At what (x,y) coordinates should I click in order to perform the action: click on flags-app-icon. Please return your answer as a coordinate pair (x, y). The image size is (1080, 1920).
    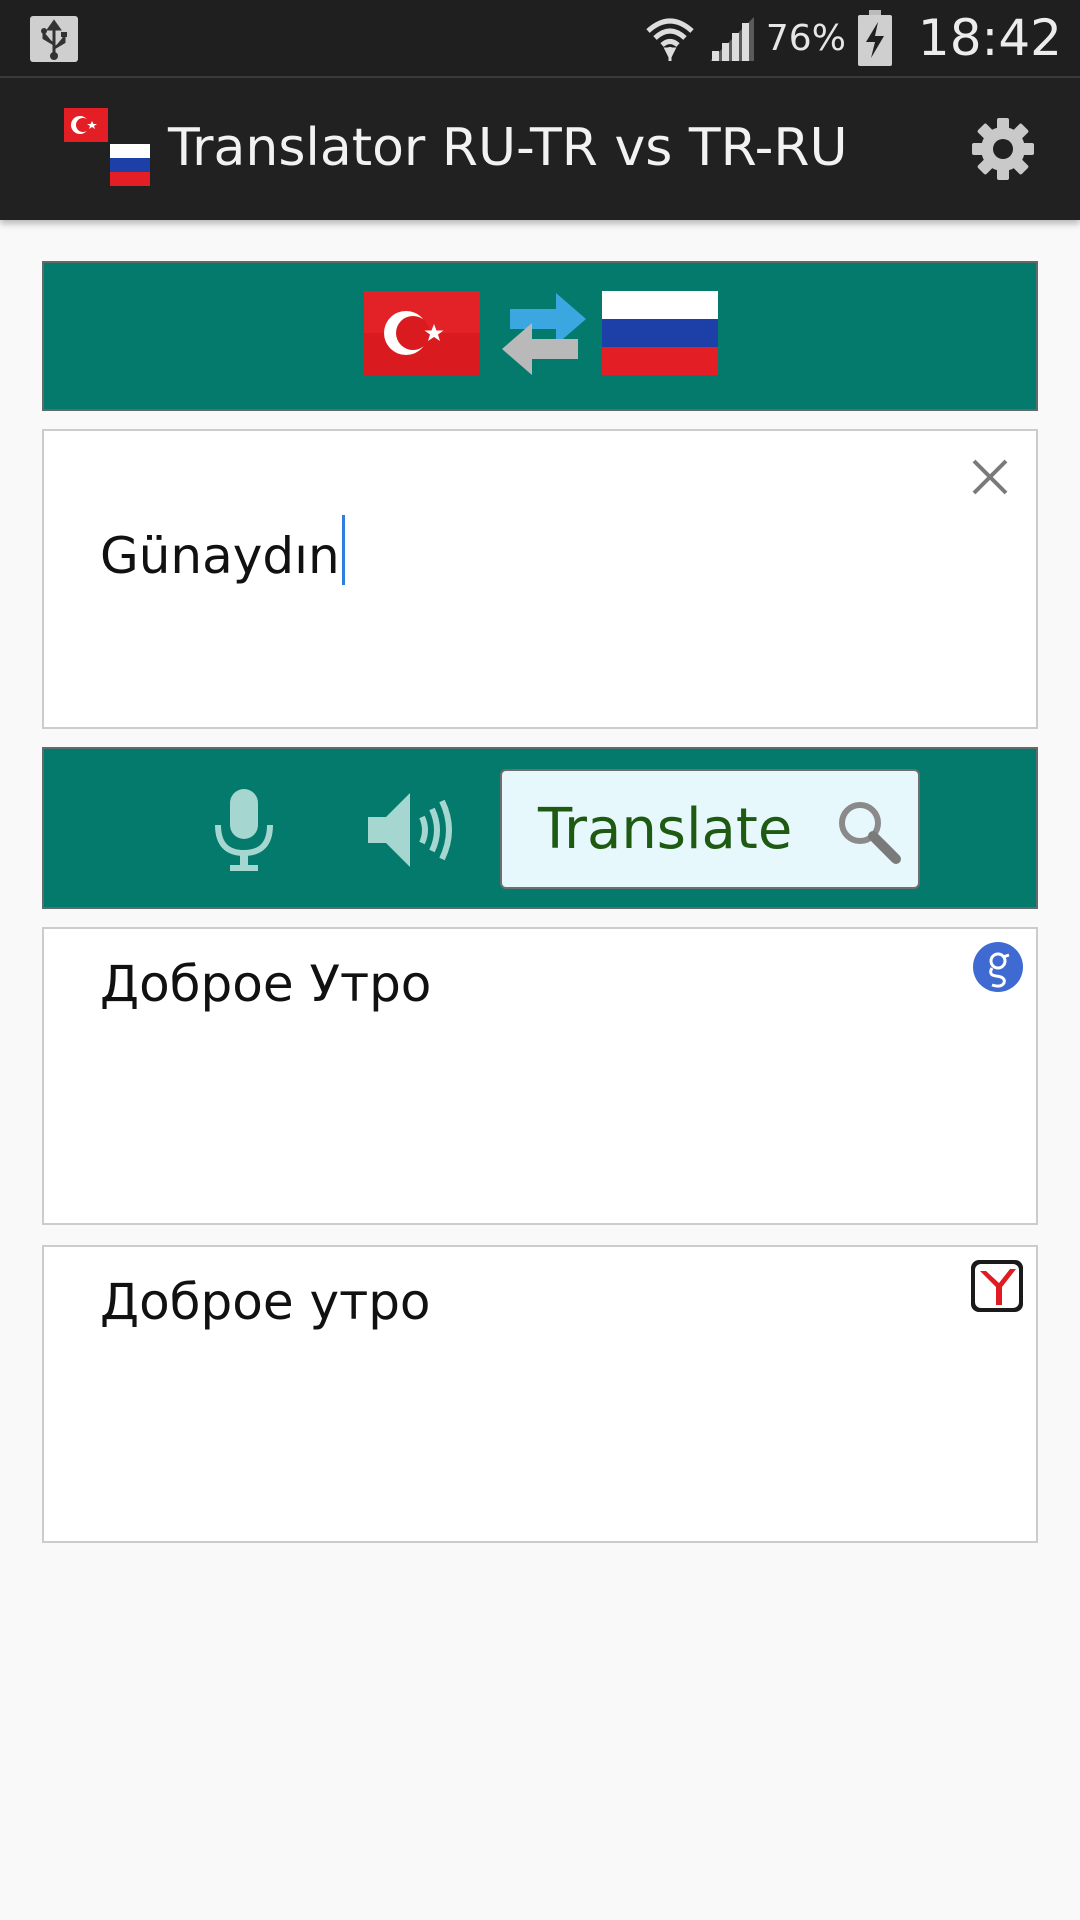
    Looking at the image, I should click on (107, 147).